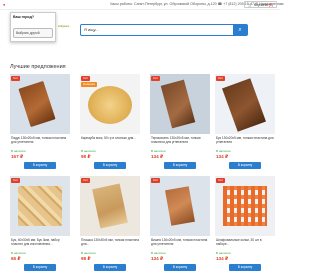 The image size is (320, 280). What do you see at coordinates (68, 30) in the screenshot?
I see `site-logo: tsilyevo.` at bounding box center [68, 30].